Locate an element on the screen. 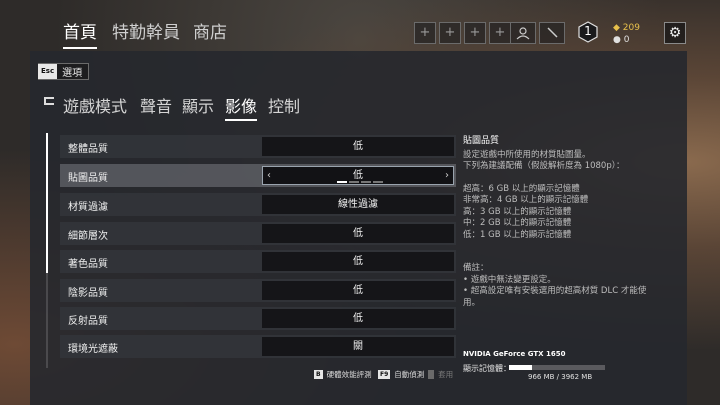 The width and height of the screenshot is (720, 405). setting-row-overall-quality: 整體品質 低 is located at coordinates (258, 146).